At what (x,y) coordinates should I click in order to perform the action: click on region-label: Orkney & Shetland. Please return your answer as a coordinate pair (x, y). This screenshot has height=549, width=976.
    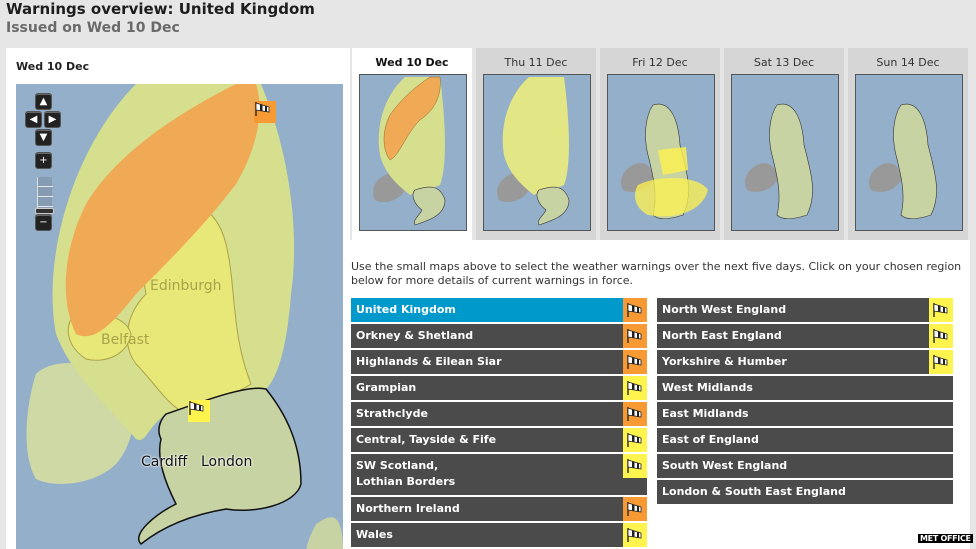
    Looking at the image, I should click on (415, 335).